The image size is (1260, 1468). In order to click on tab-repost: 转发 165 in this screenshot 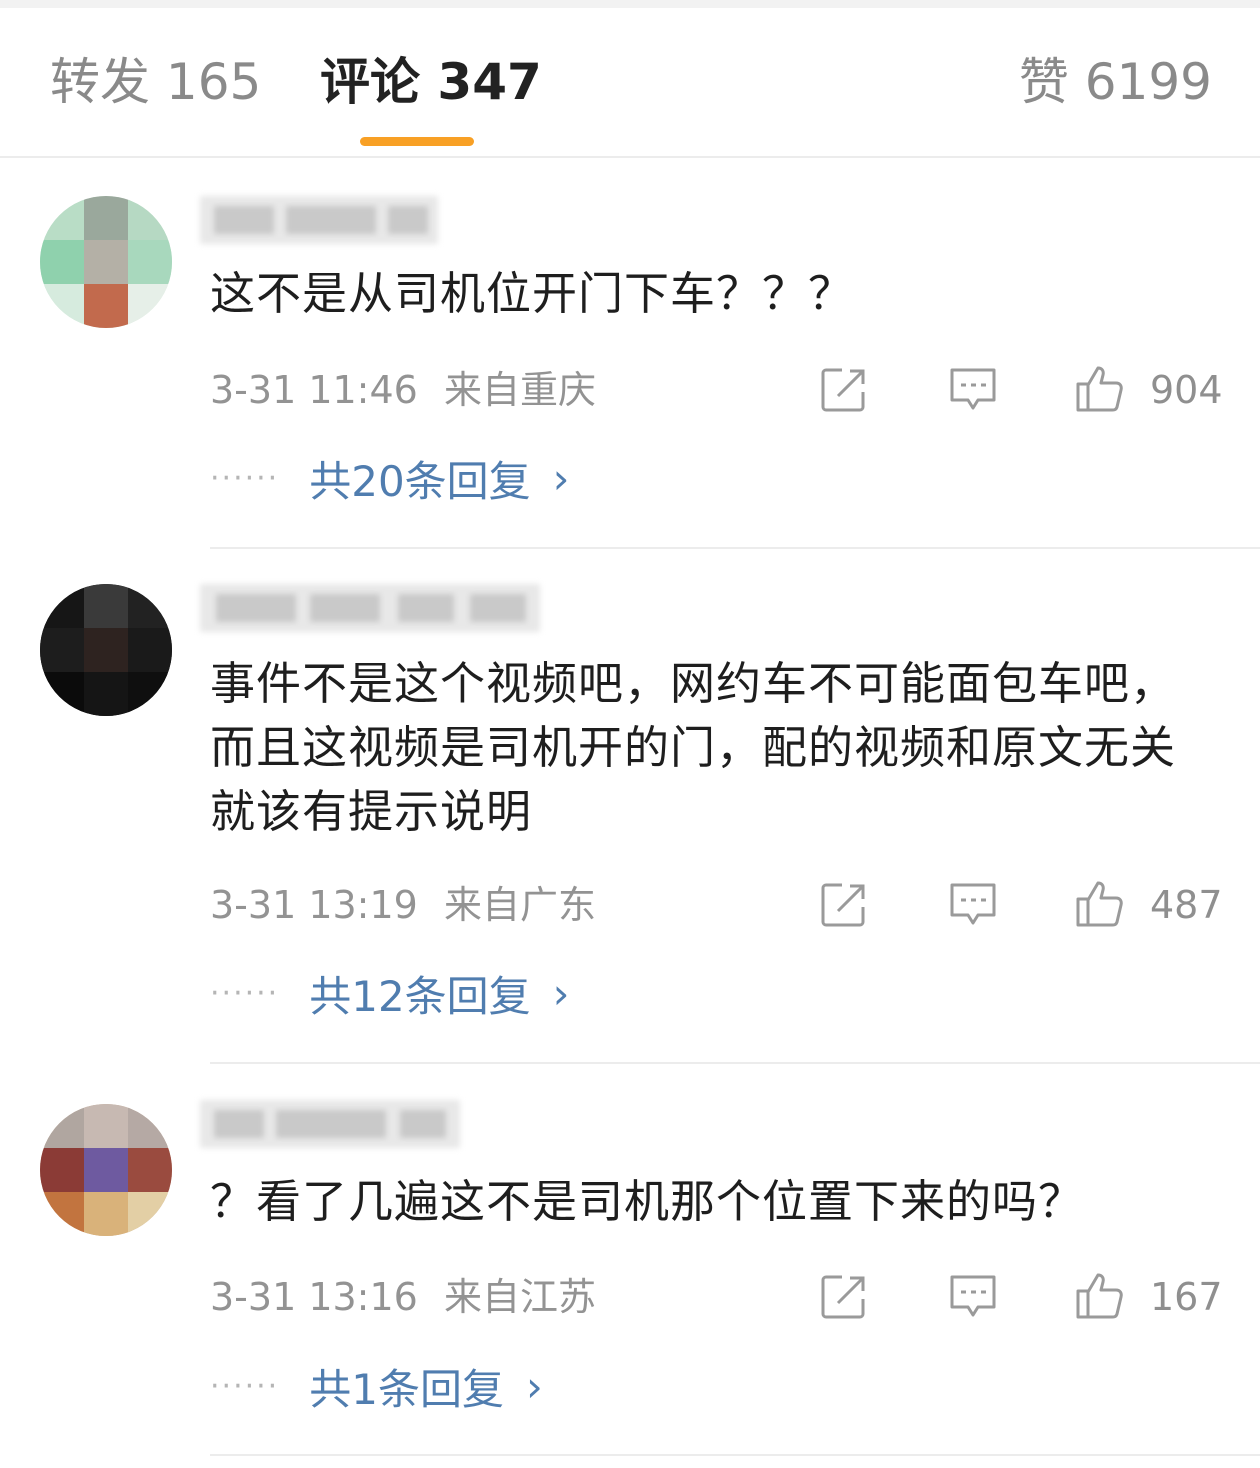, I will do `click(155, 82)`.